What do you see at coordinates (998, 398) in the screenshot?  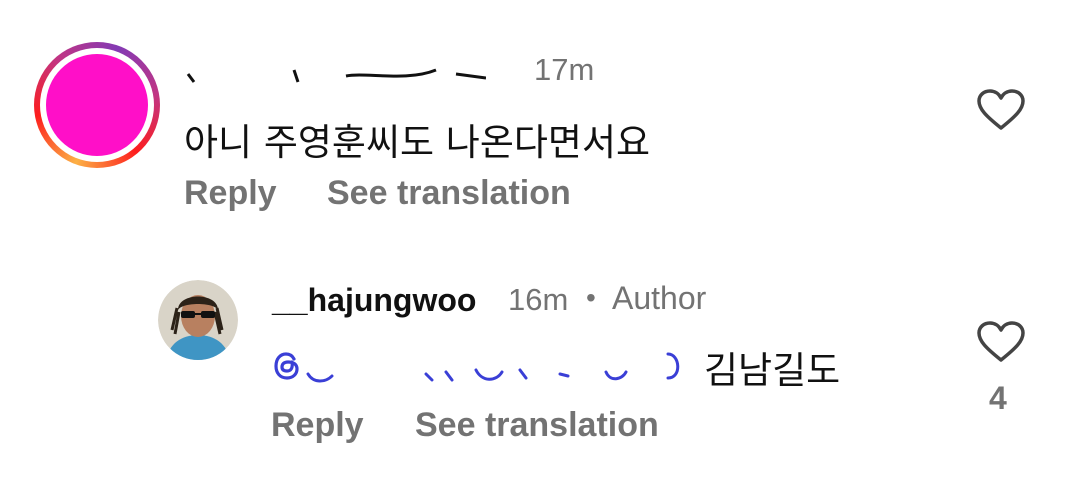 I see `like-count: 4` at bounding box center [998, 398].